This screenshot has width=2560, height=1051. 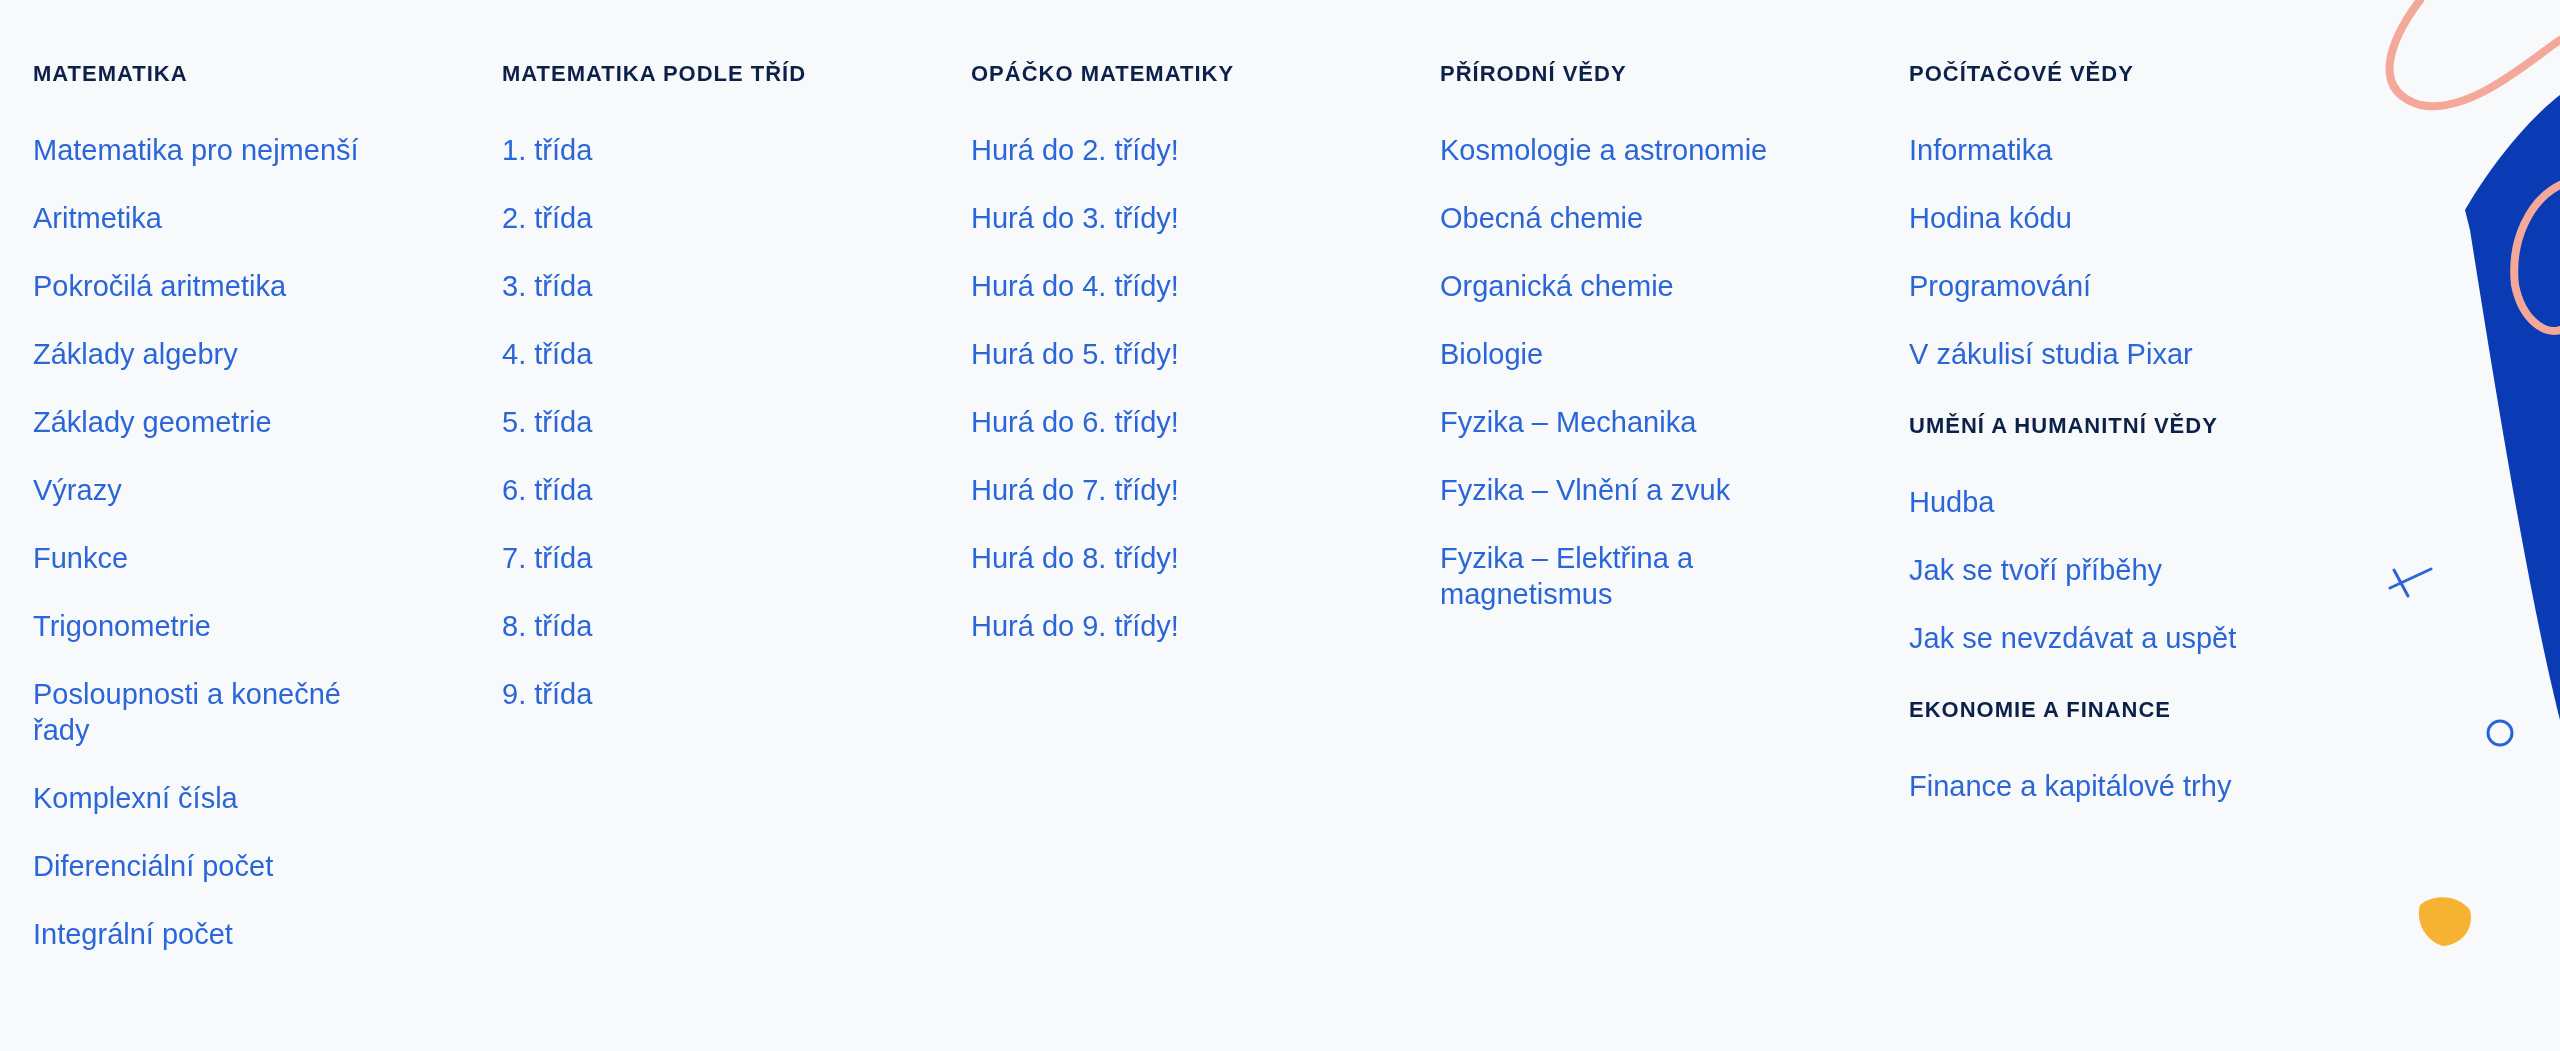 I want to click on section-heading: MATEMATIKA, so click(x=110, y=74).